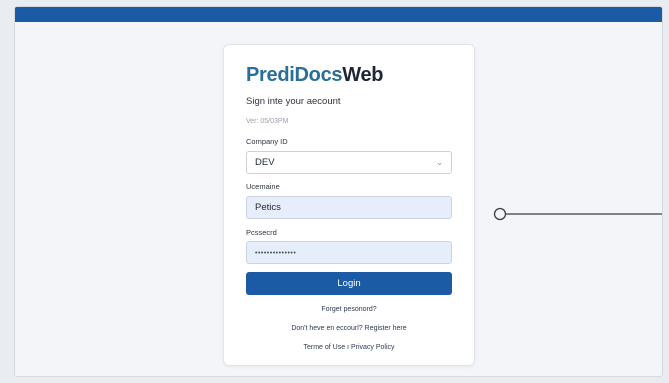 The height and width of the screenshot is (383, 669). I want to click on company-id-select: DEV ⌄, so click(349, 162).